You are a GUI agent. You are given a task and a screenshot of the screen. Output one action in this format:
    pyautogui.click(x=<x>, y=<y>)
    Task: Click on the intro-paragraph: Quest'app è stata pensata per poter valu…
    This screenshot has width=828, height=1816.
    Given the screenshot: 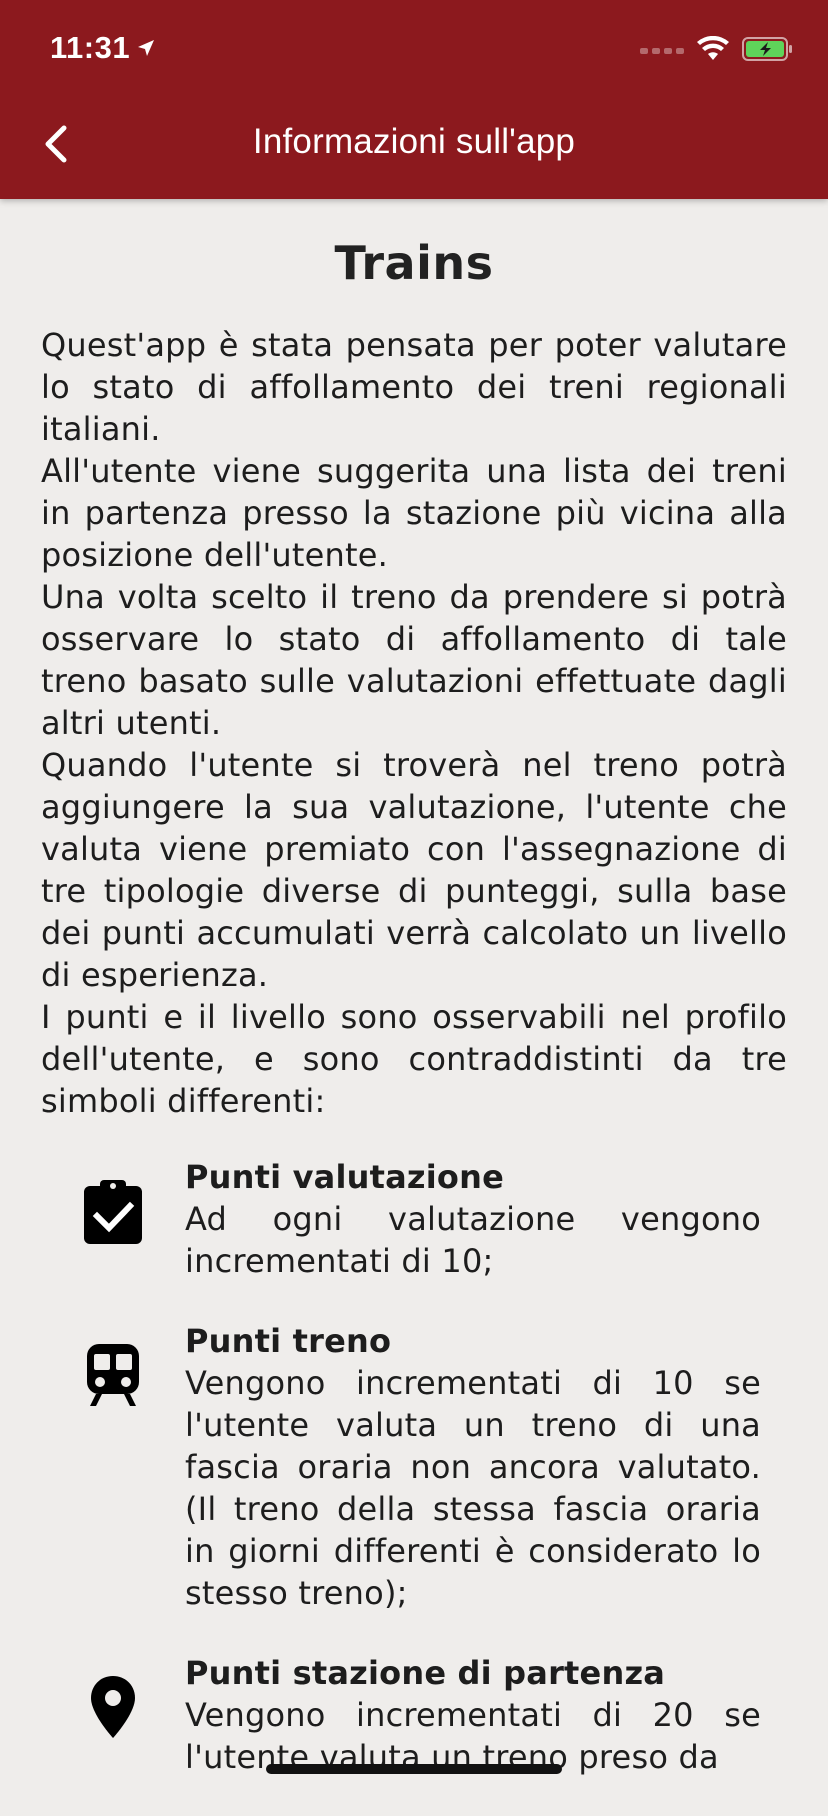 What is the action you would take?
    pyautogui.click(x=414, y=387)
    